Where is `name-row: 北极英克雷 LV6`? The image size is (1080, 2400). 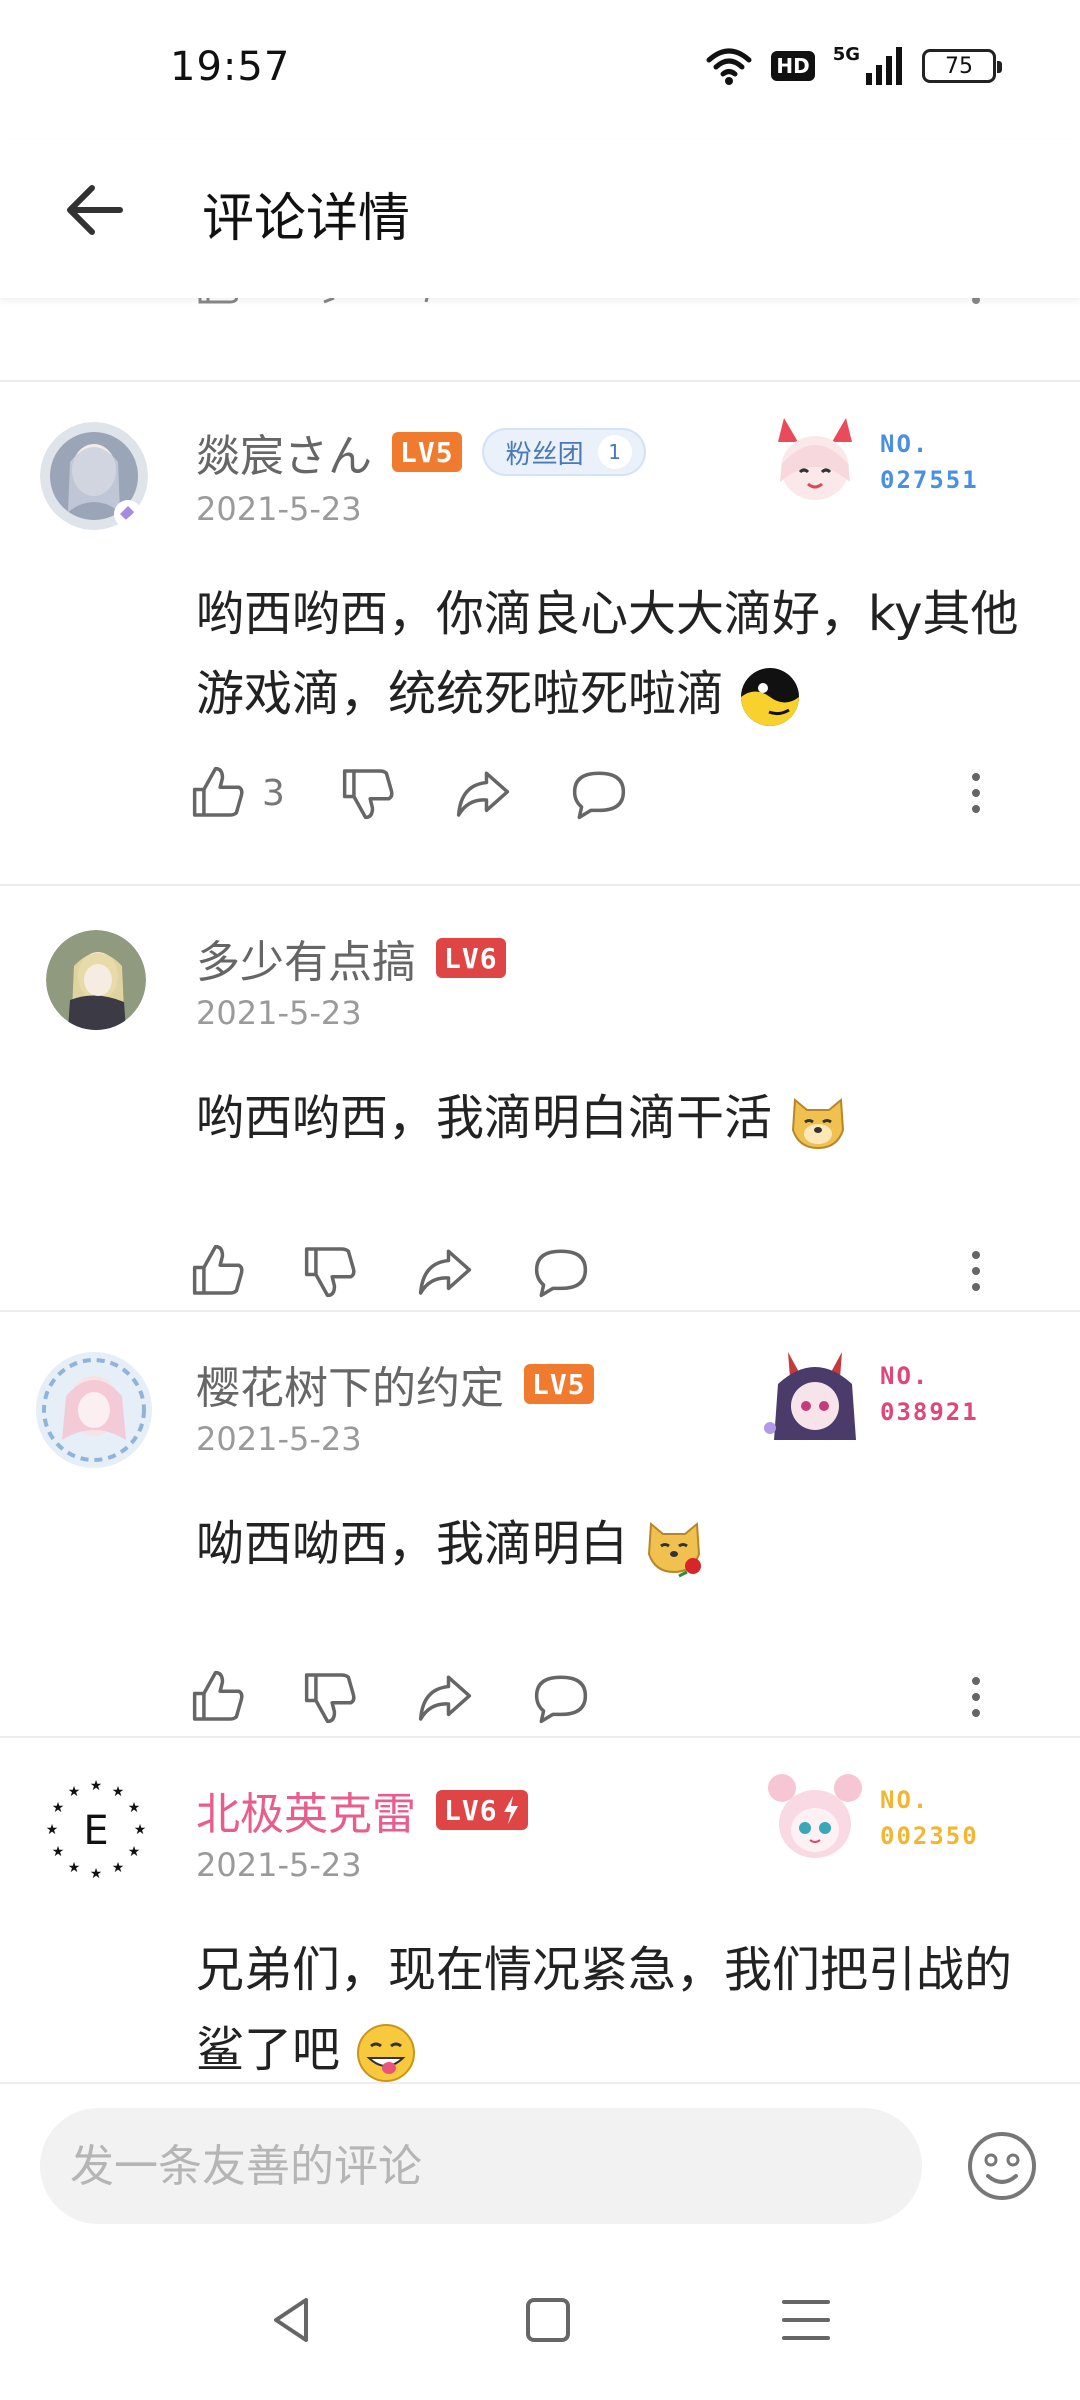
name-row: 北极英克雷 LV6 is located at coordinates (362, 1810).